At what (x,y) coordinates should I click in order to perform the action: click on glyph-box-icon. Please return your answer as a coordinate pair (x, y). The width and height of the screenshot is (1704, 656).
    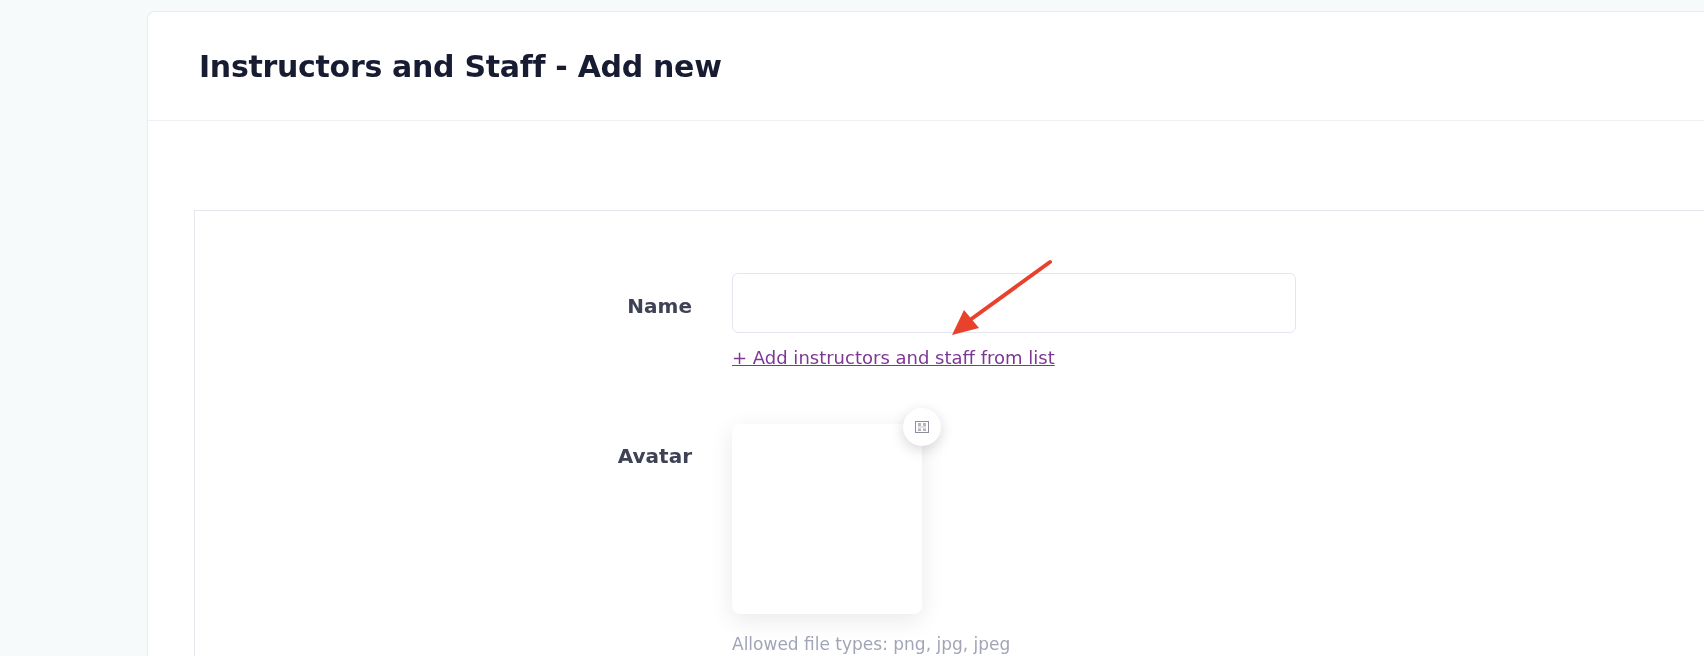
    Looking at the image, I should click on (922, 427).